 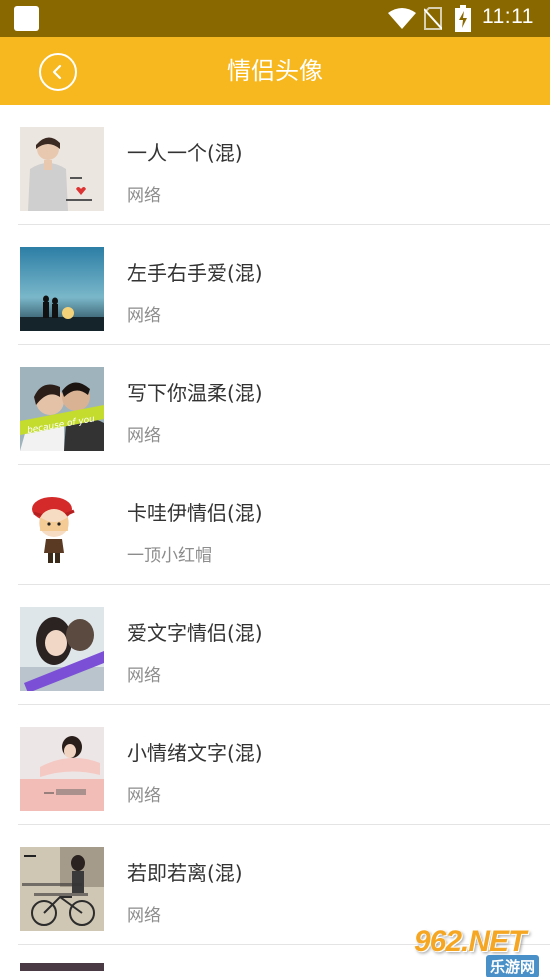 What do you see at coordinates (284, 165) in the screenshot?
I see `list-item: 一人一个(混) 网络` at bounding box center [284, 165].